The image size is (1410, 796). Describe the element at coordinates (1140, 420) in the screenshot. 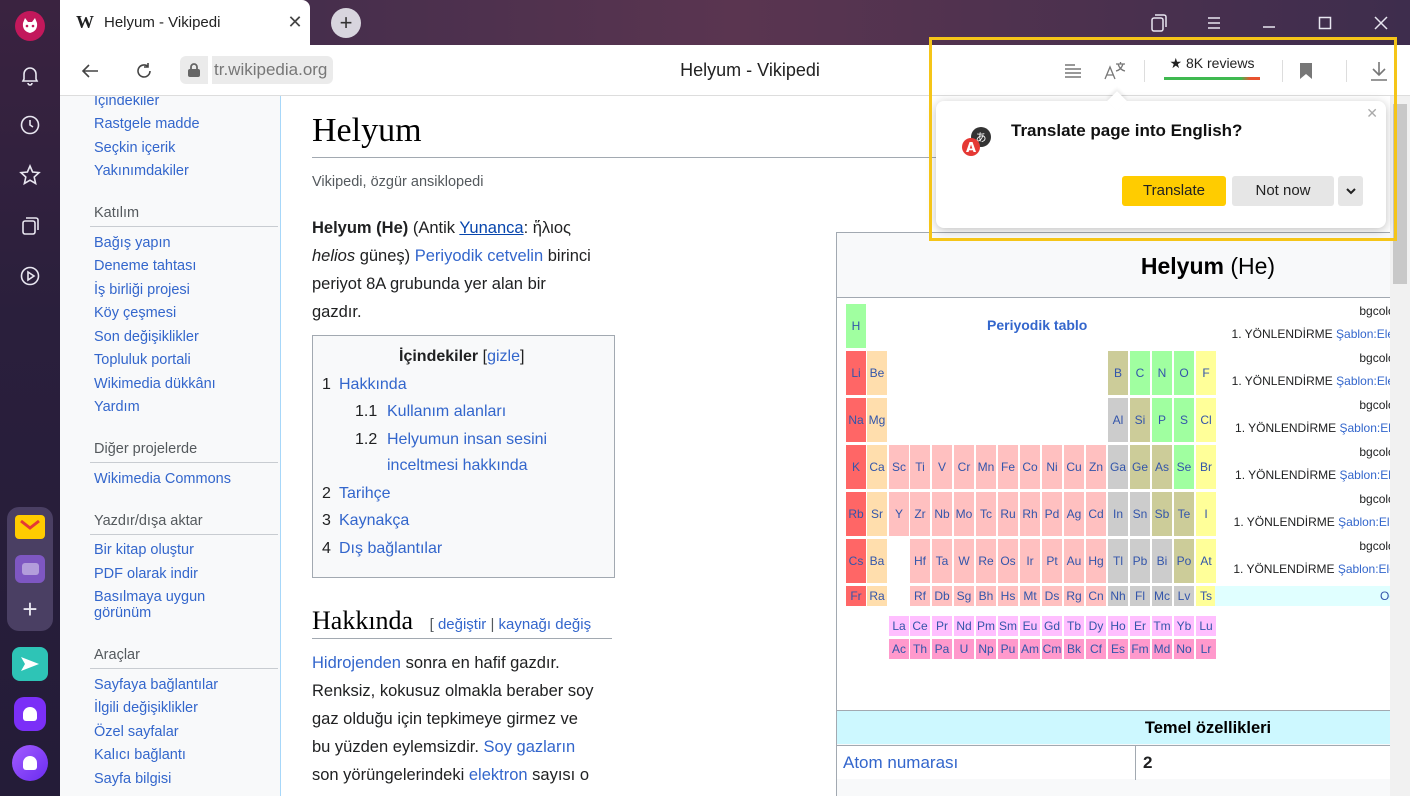

I see `element-cell: Si` at that location.